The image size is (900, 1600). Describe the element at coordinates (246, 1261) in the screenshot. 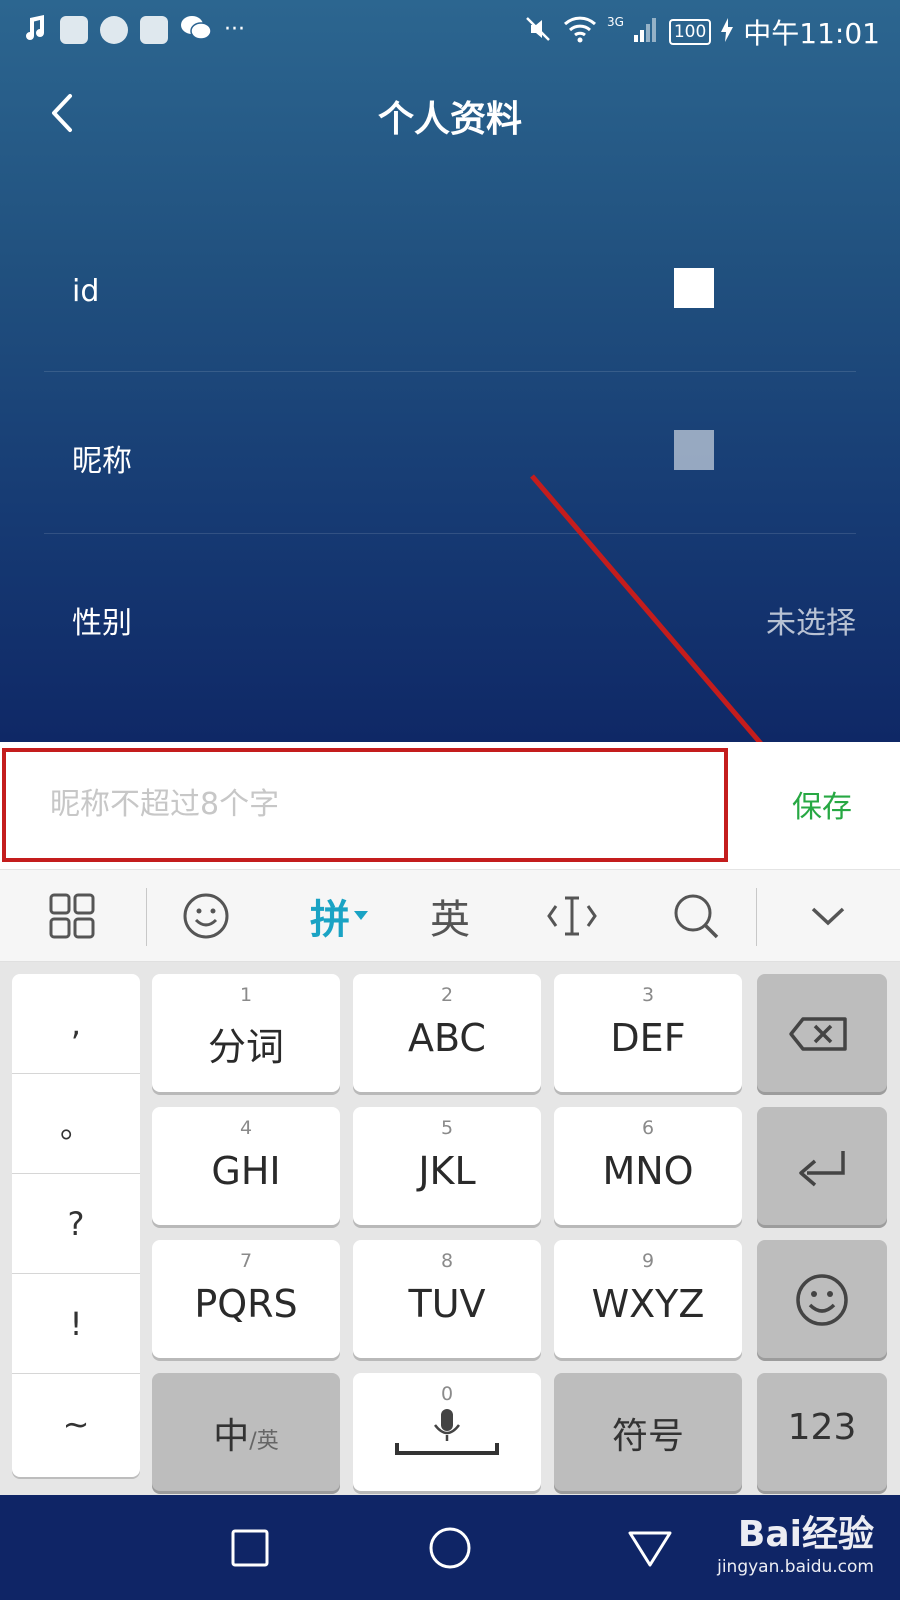

I see `key-number: 7` at that location.